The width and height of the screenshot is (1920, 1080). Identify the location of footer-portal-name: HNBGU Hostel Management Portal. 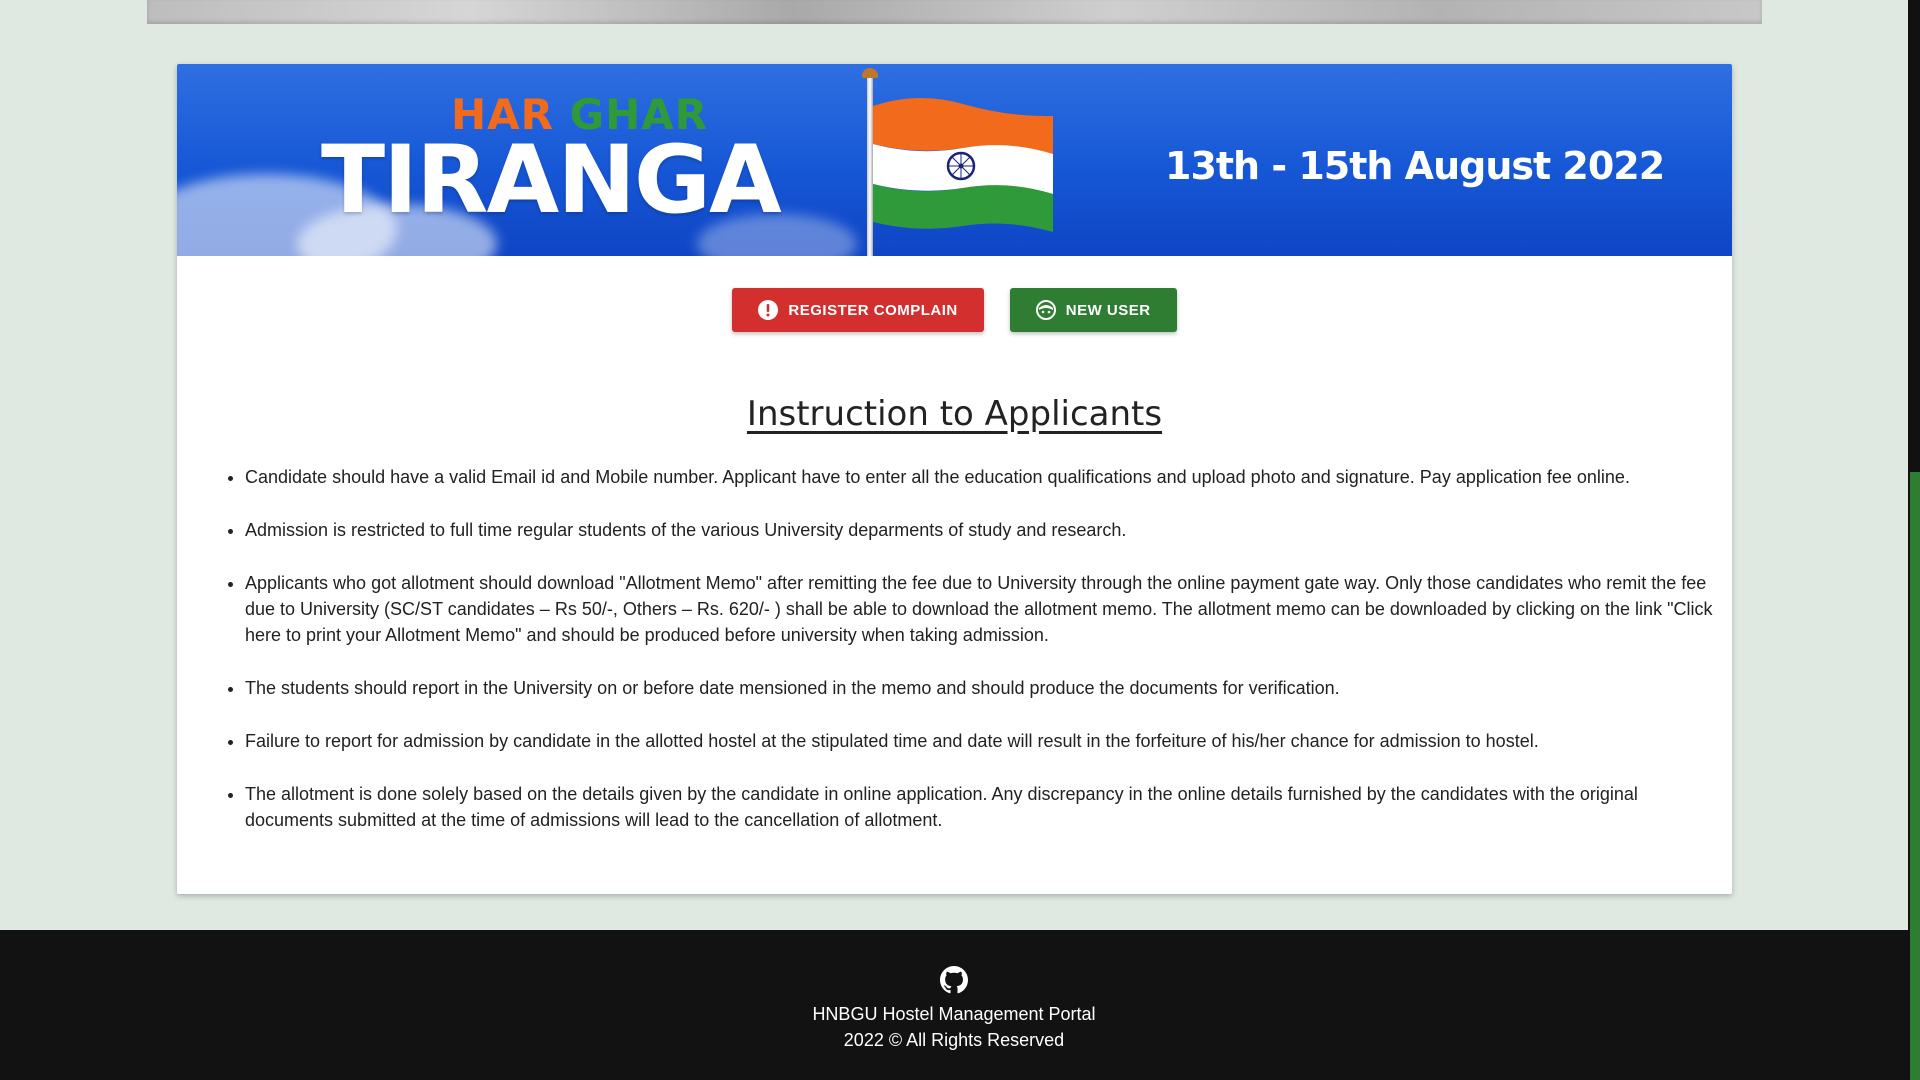
(954, 1014).